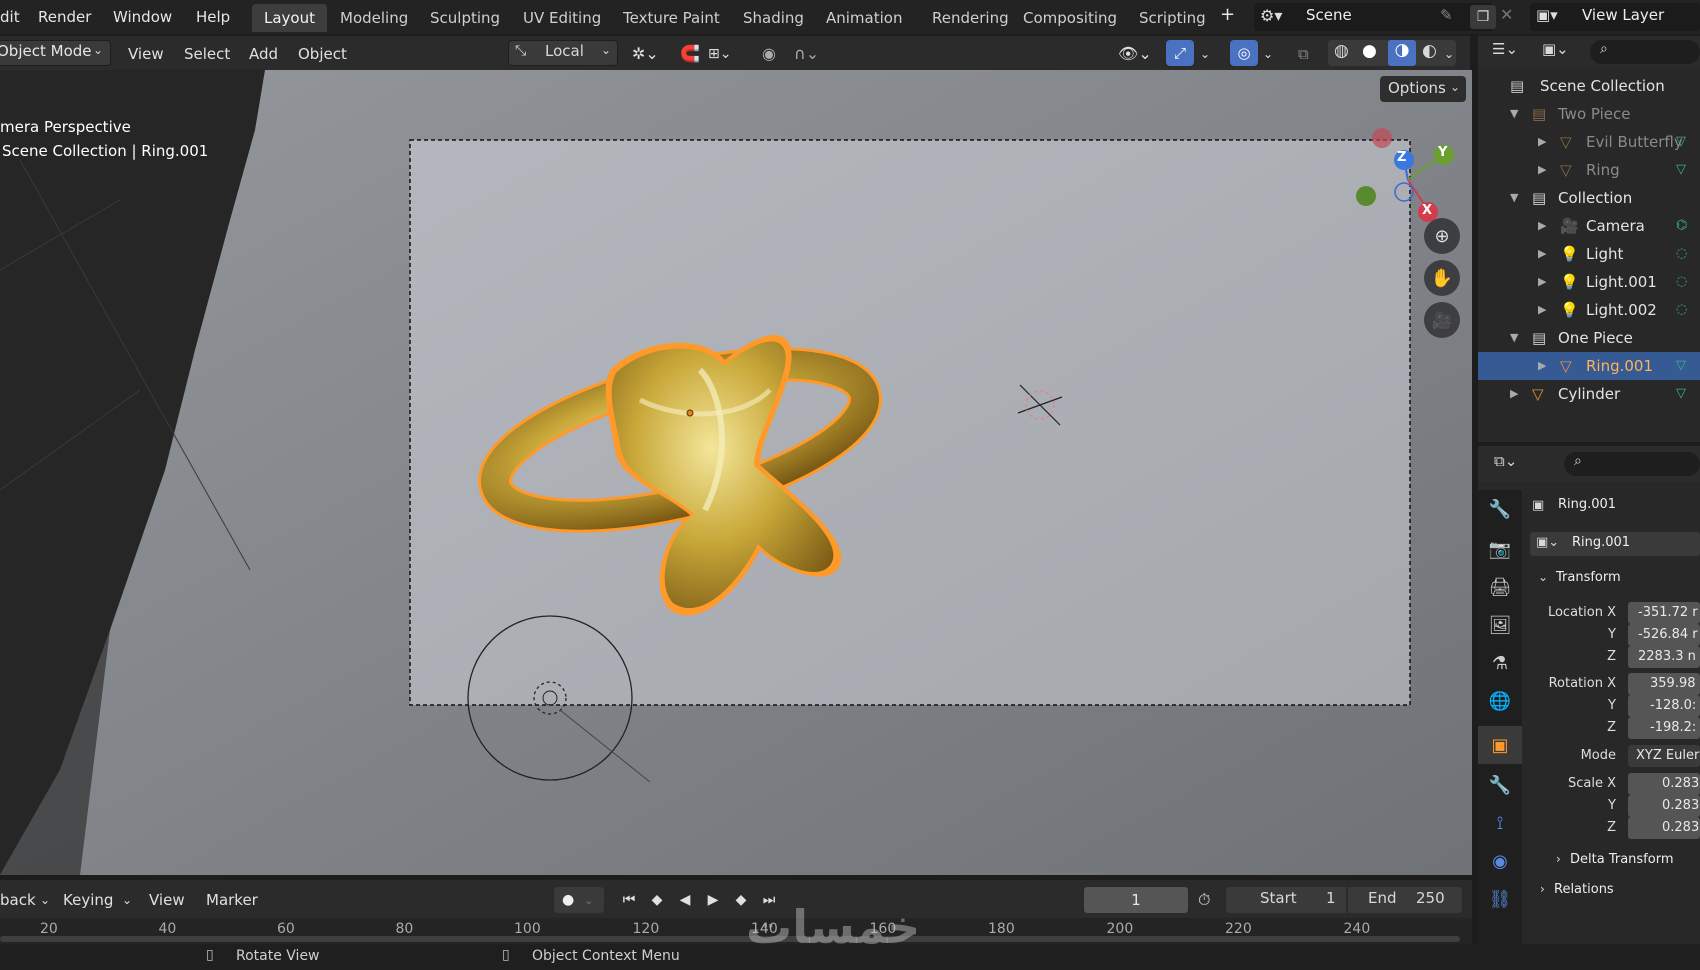  Describe the element at coordinates (10, 17) in the screenshot. I see `menu-edit: dit` at that location.